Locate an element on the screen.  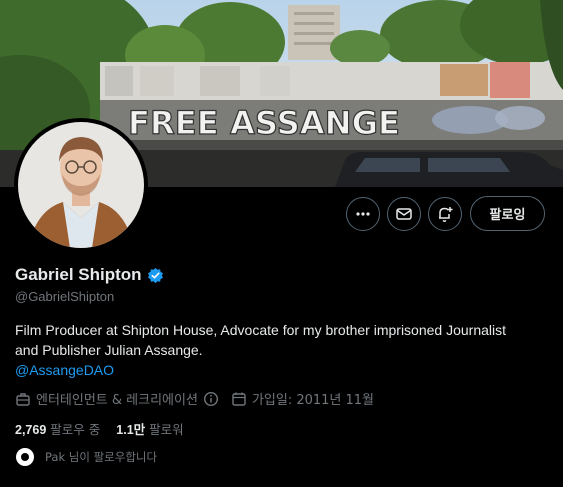
more-button is located at coordinates (363, 214).